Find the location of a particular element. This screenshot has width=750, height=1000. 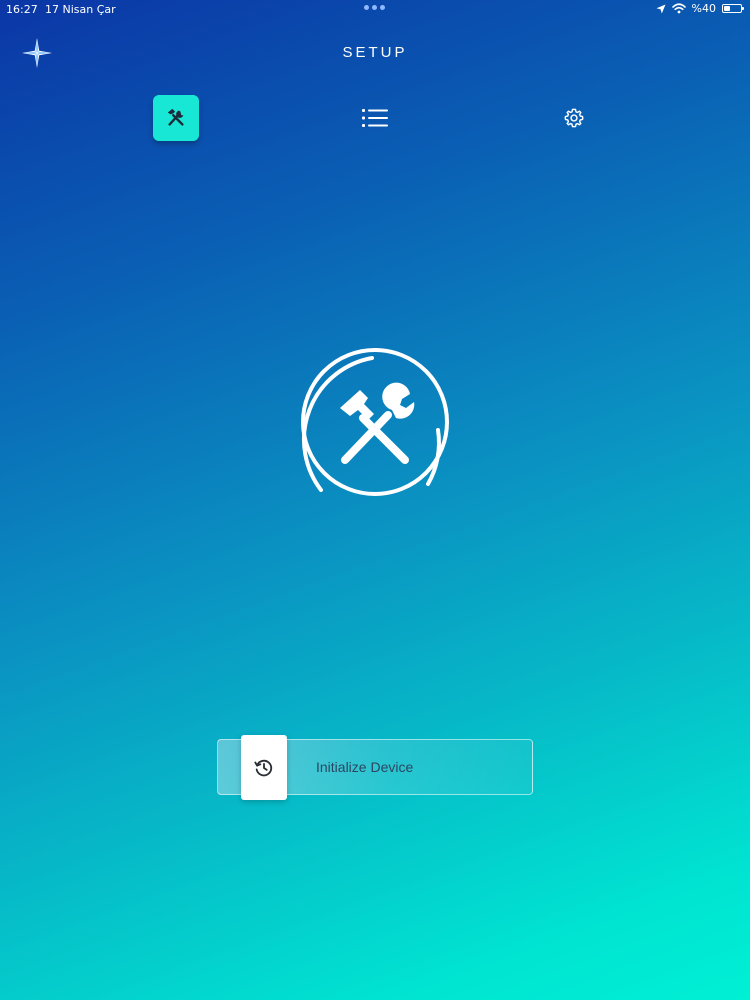

page-title: SETUP is located at coordinates (375, 52).